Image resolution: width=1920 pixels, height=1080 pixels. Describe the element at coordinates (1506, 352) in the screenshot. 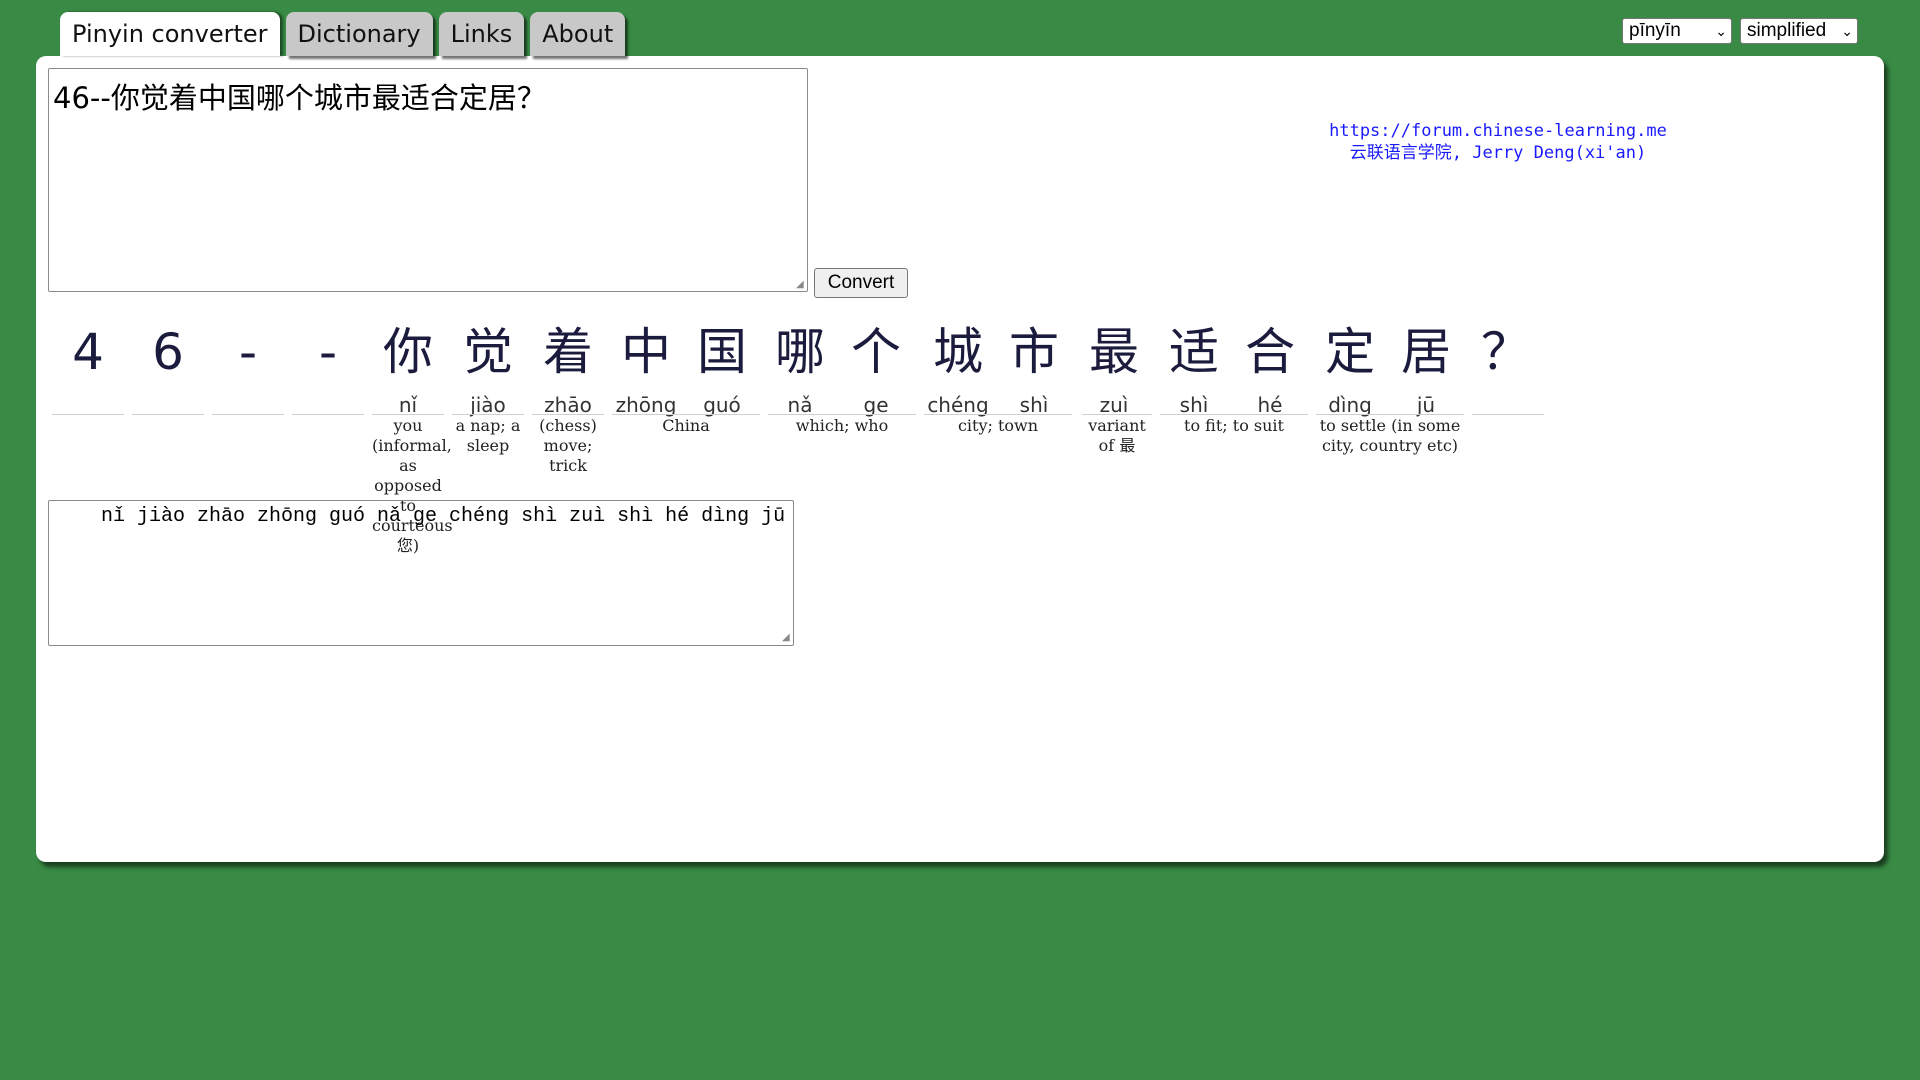

I see `hanzi-char: ？` at that location.